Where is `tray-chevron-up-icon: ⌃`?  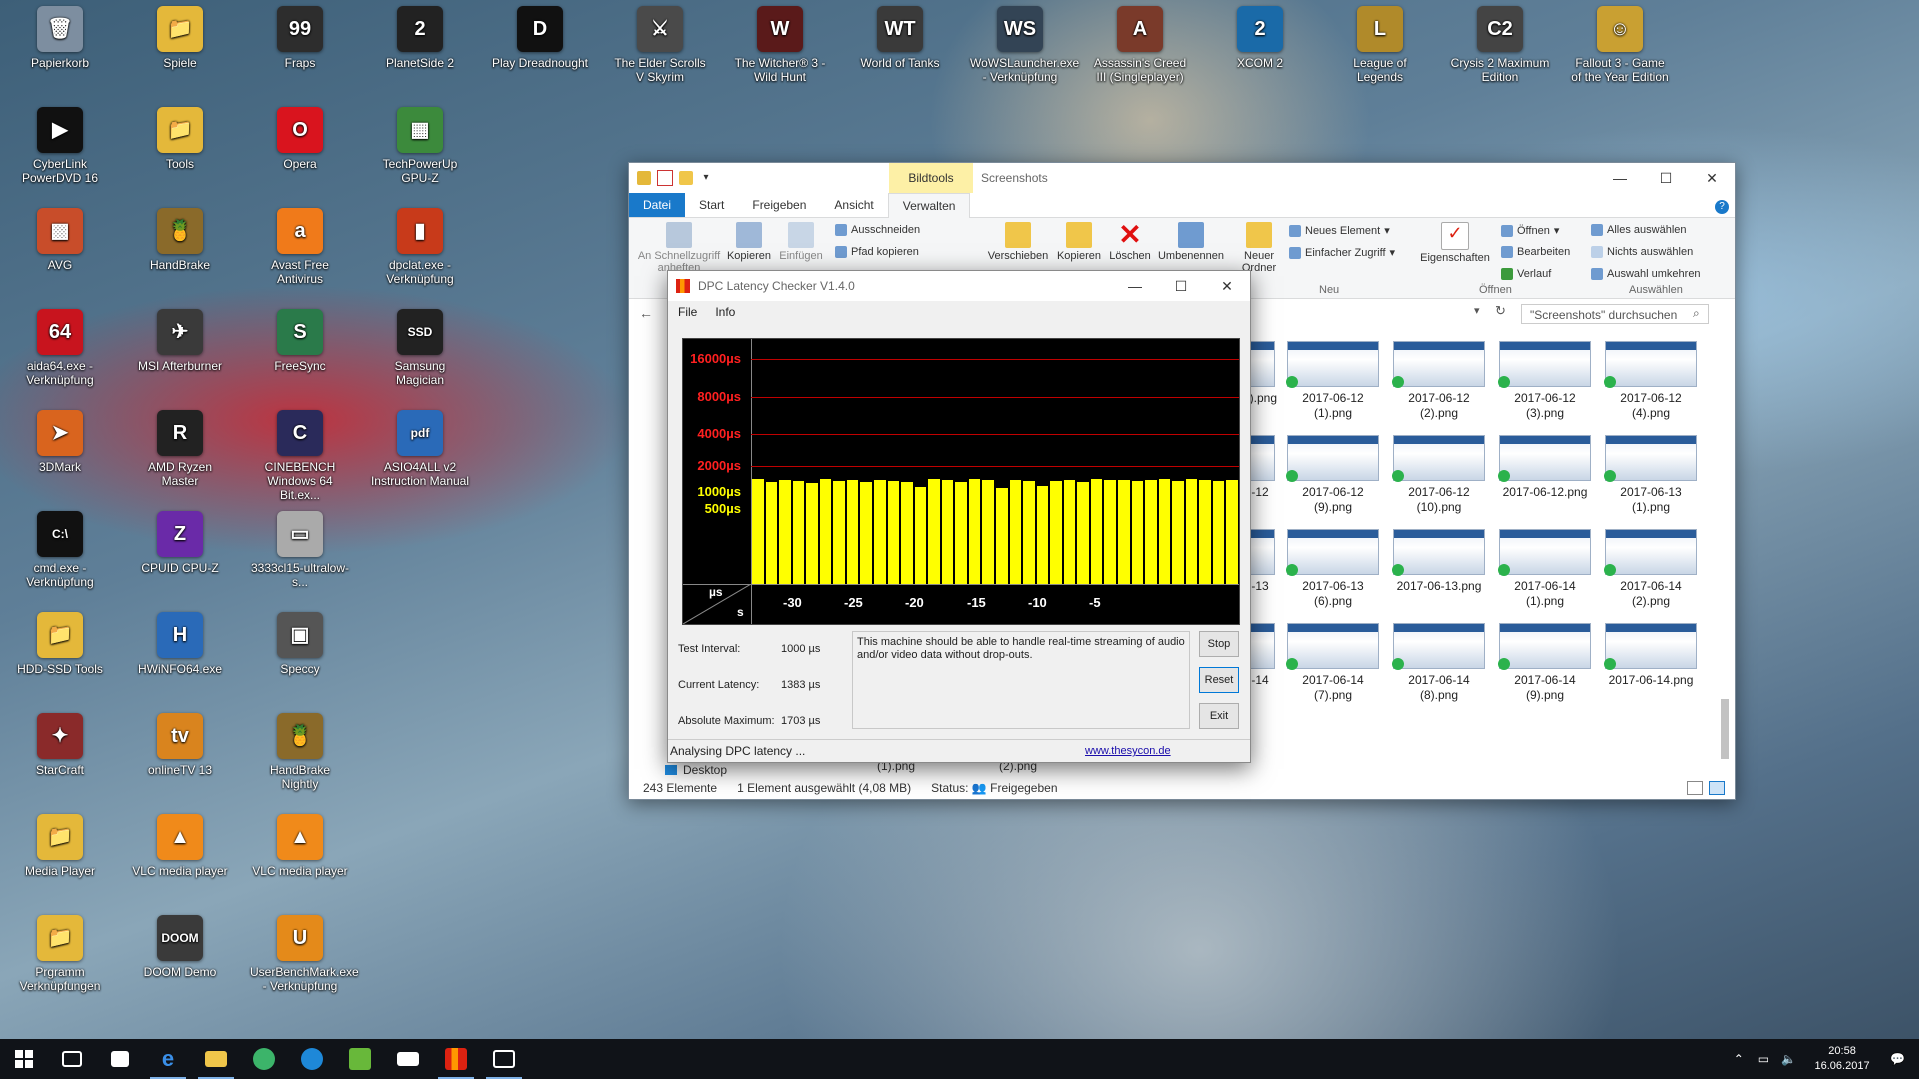
tray-chevron-up-icon: ⌃ is located at coordinates (1739, 1059).